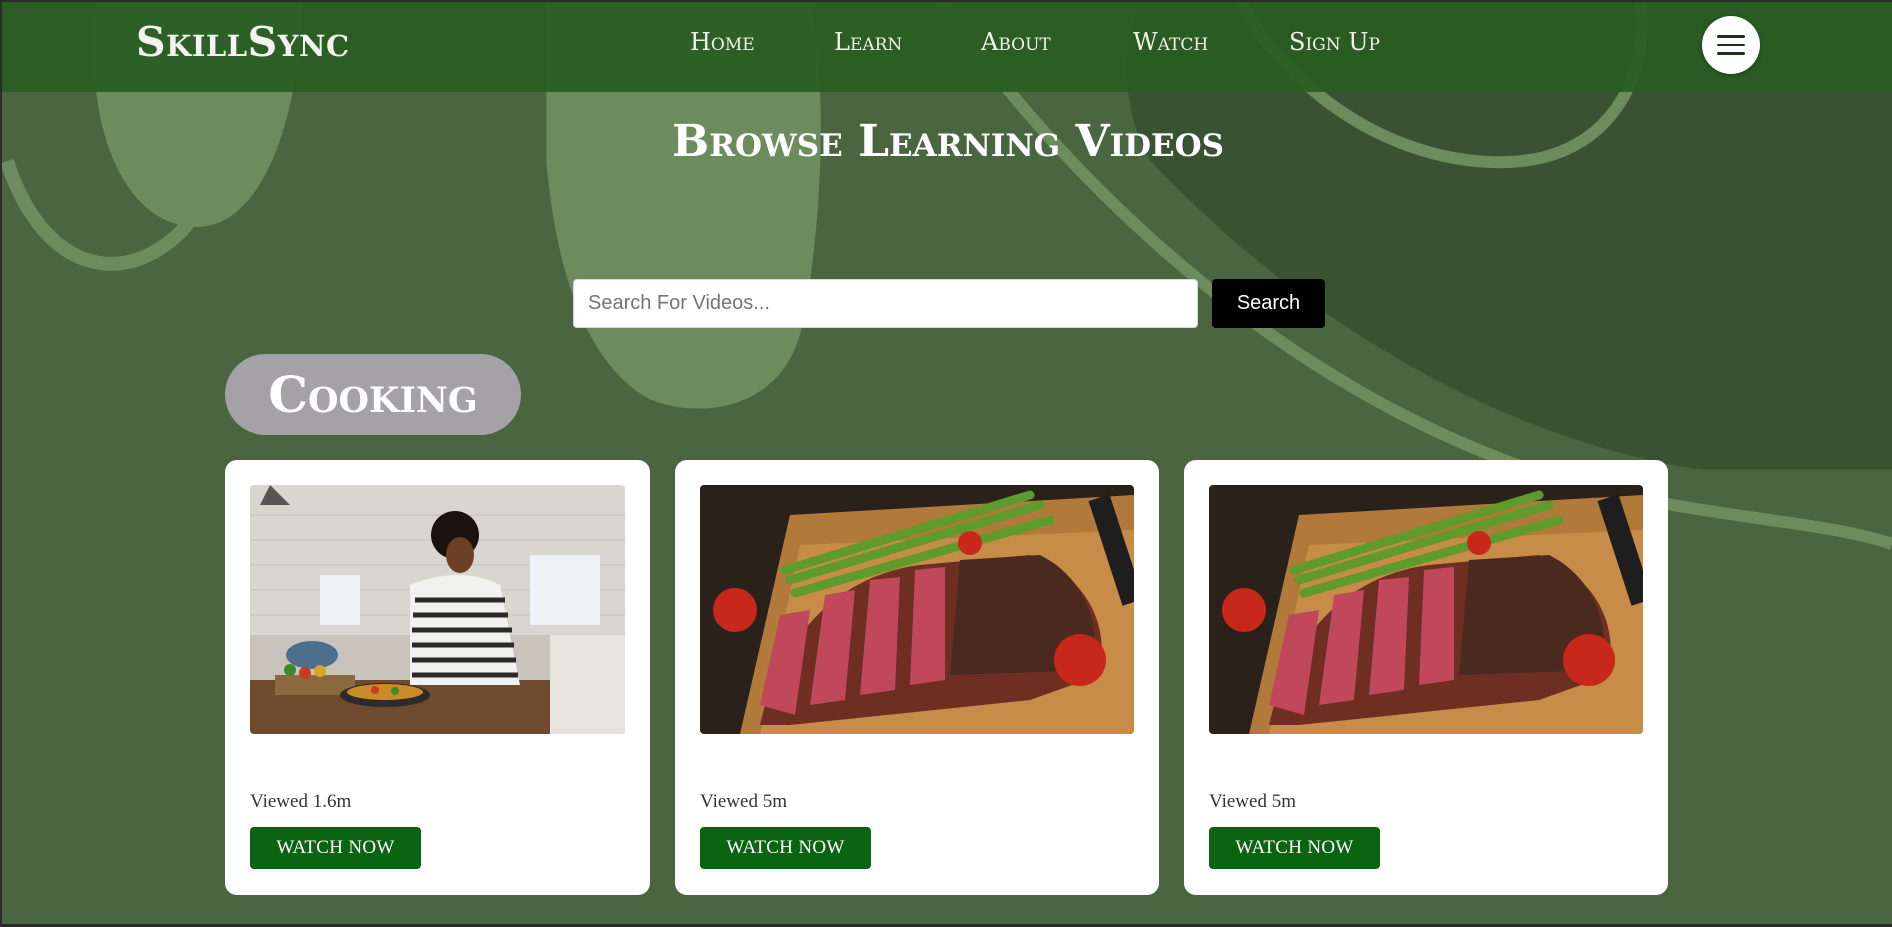 The image size is (1892, 927). I want to click on brand-logo: SkillSync, so click(243, 42).